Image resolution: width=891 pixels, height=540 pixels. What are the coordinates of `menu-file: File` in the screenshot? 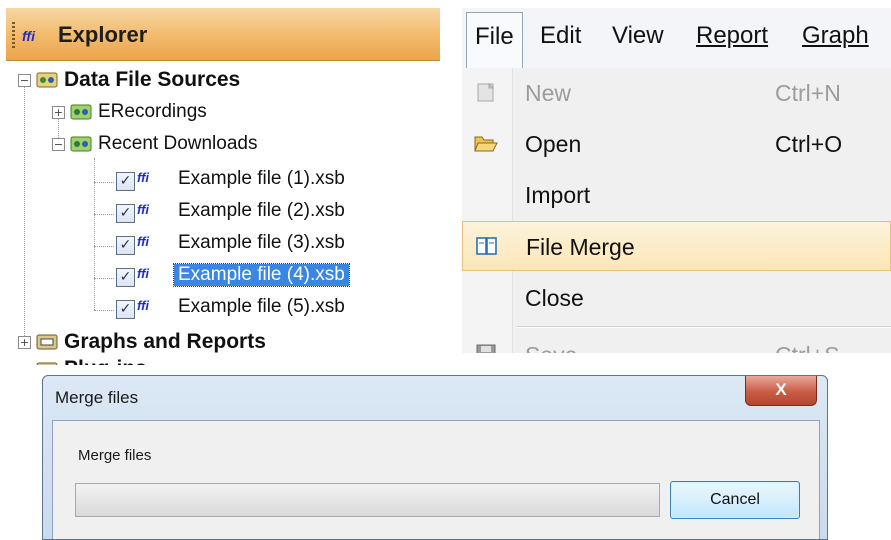 It's located at (494, 40).